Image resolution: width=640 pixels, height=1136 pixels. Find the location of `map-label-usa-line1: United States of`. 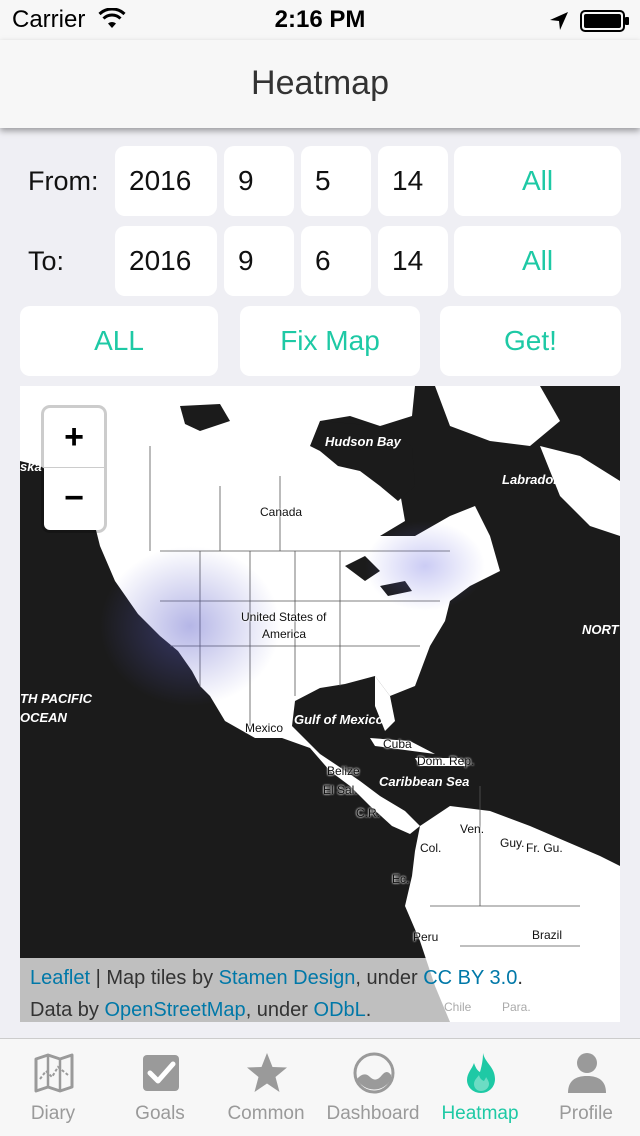

map-label-usa-line1: United States of is located at coordinates (284, 617).